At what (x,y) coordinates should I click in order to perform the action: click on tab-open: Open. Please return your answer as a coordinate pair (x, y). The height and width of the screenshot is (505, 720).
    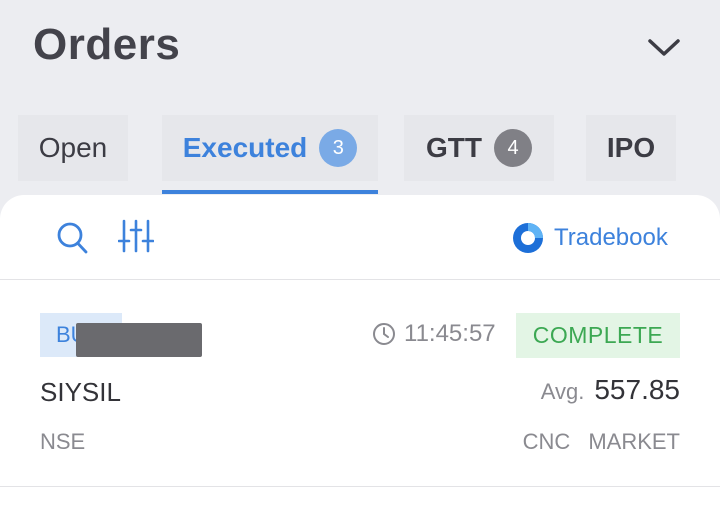
    Looking at the image, I should click on (73, 148).